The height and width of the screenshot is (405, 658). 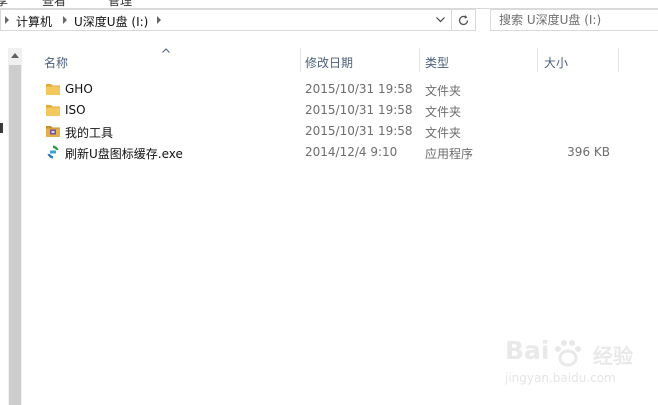 I want to click on column-header: 名称 修改日期 类型 大小, so click(x=341, y=61).